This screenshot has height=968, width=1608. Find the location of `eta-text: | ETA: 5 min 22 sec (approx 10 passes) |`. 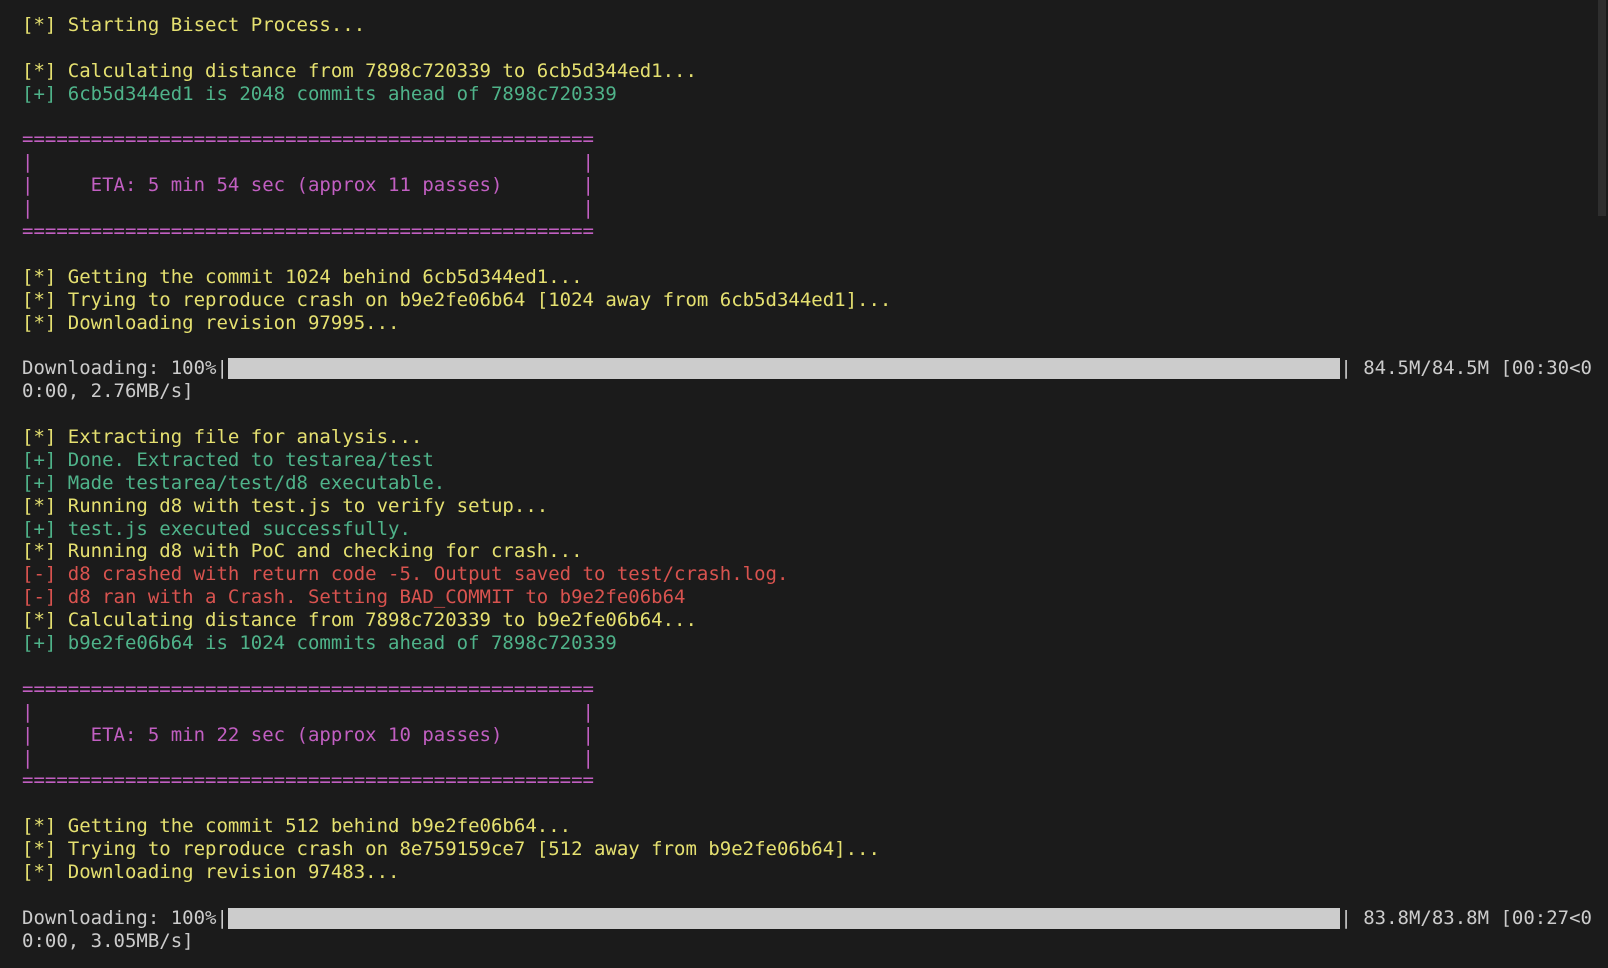

eta-text: | ETA: 5 min 22 sec (approx 10 passes) | is located at coordinates (308, 734).